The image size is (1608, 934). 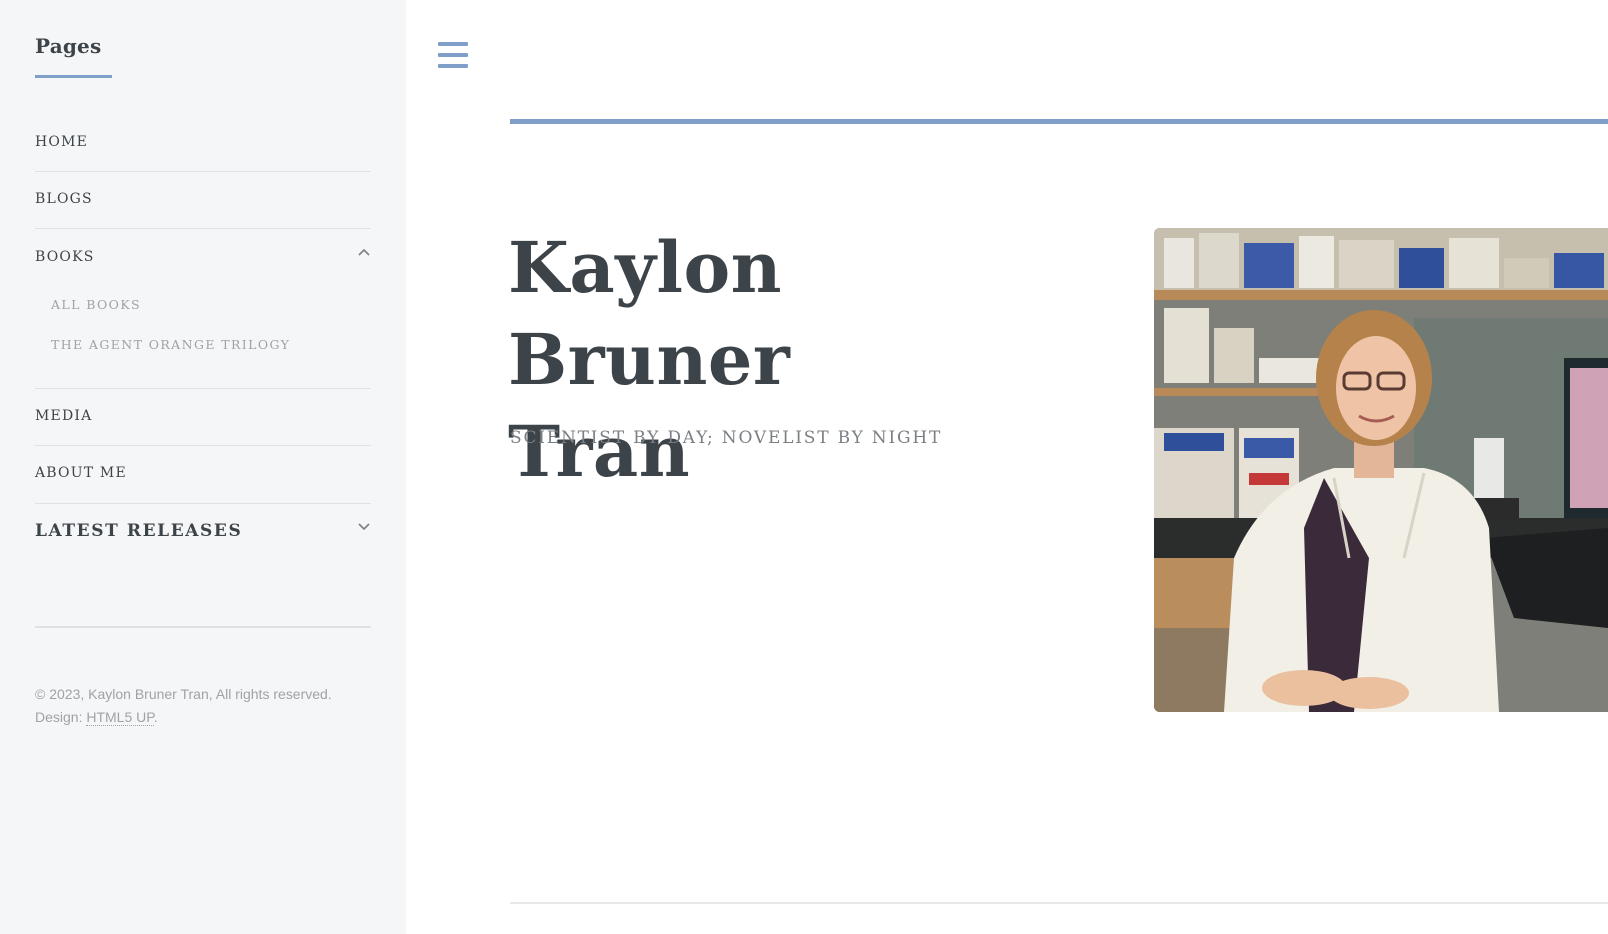 I want to click on title-line-1: Kaylon Bruner, so click(x=649, y=313).